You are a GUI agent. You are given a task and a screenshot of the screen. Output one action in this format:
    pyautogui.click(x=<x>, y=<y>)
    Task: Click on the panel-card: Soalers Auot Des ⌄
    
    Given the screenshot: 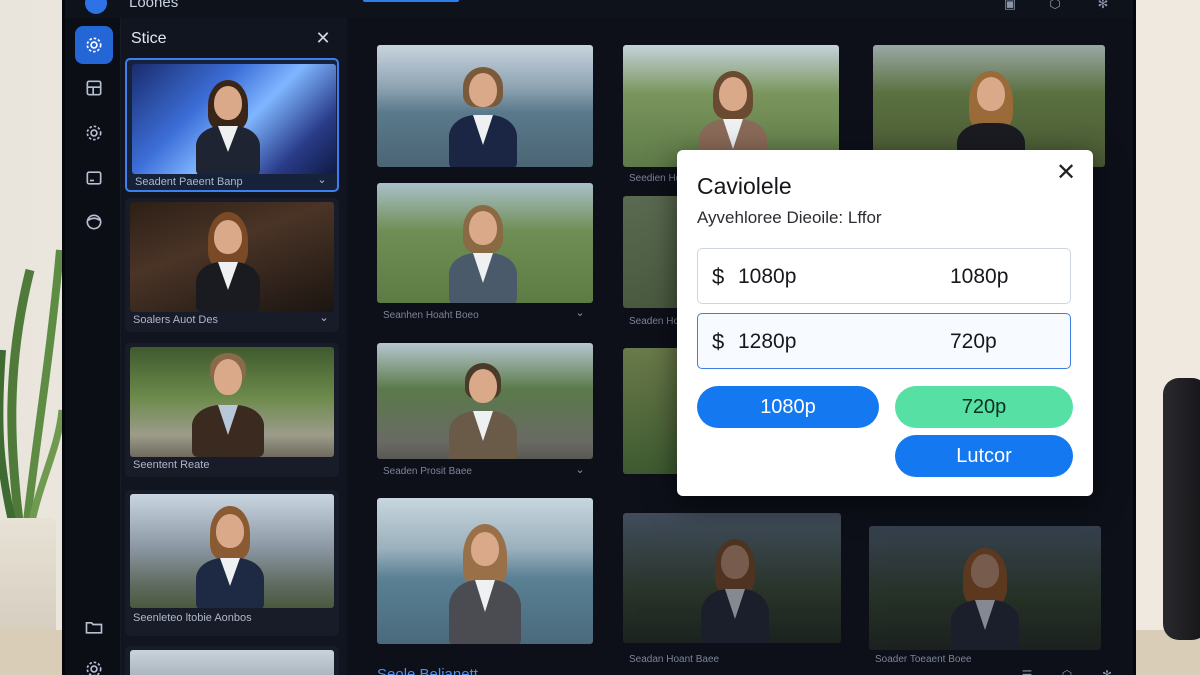 What is the action you would take?
    pyautogui.click(x=232, y=265)
    